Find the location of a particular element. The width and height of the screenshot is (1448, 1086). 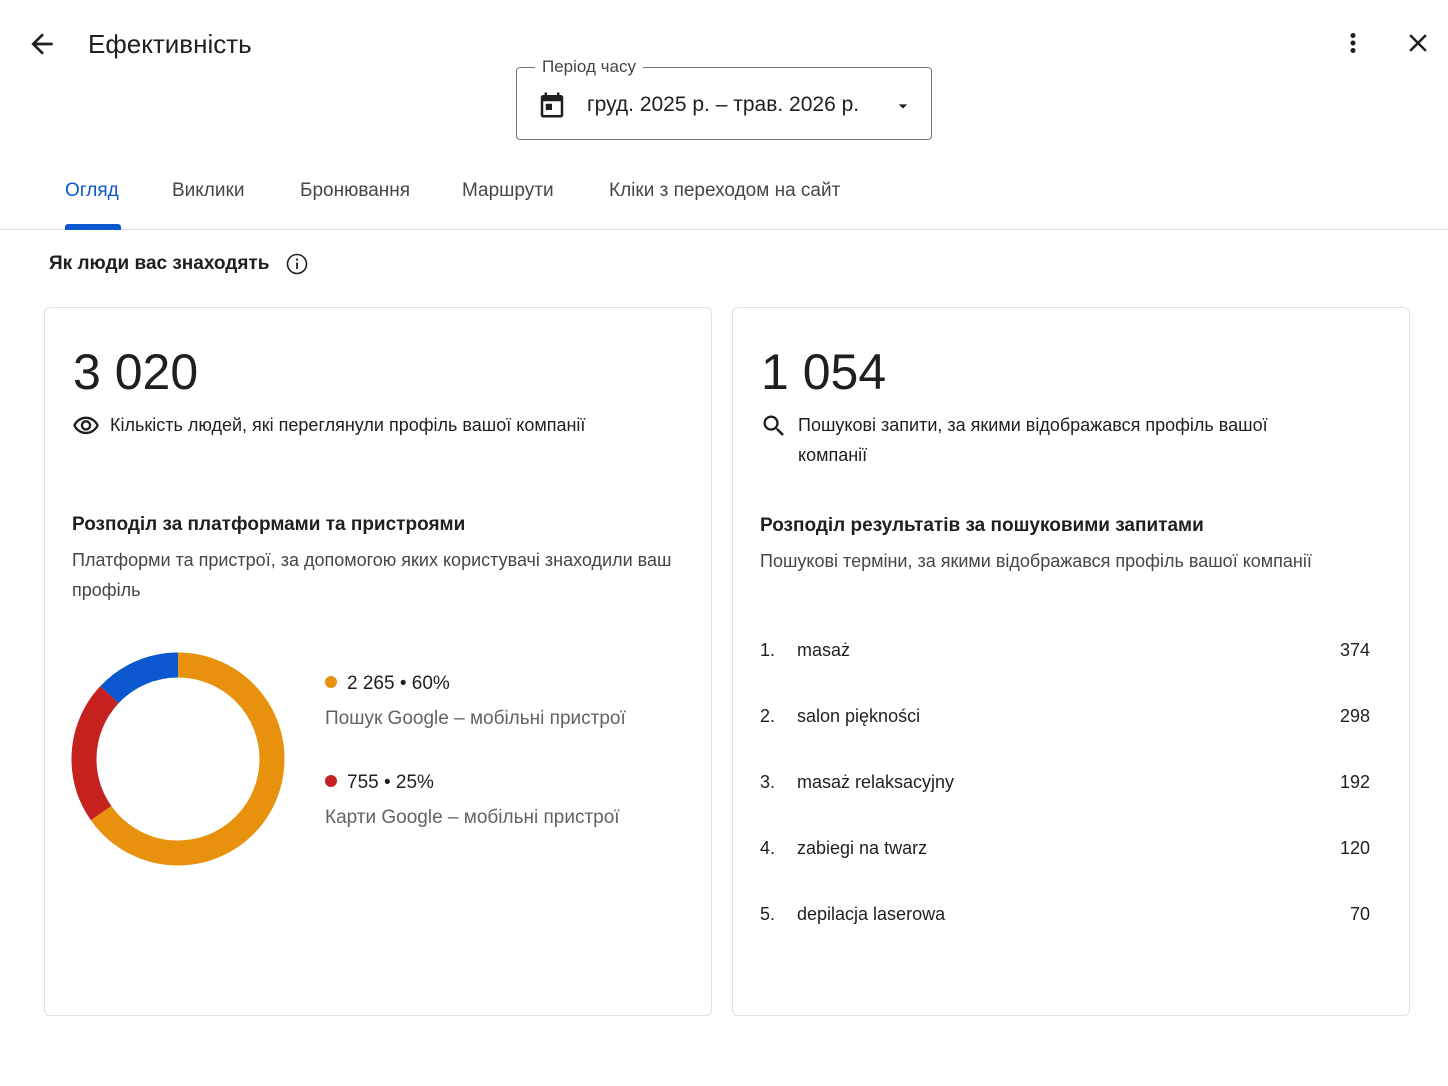

info-icon is located at coordinates (297, 264).